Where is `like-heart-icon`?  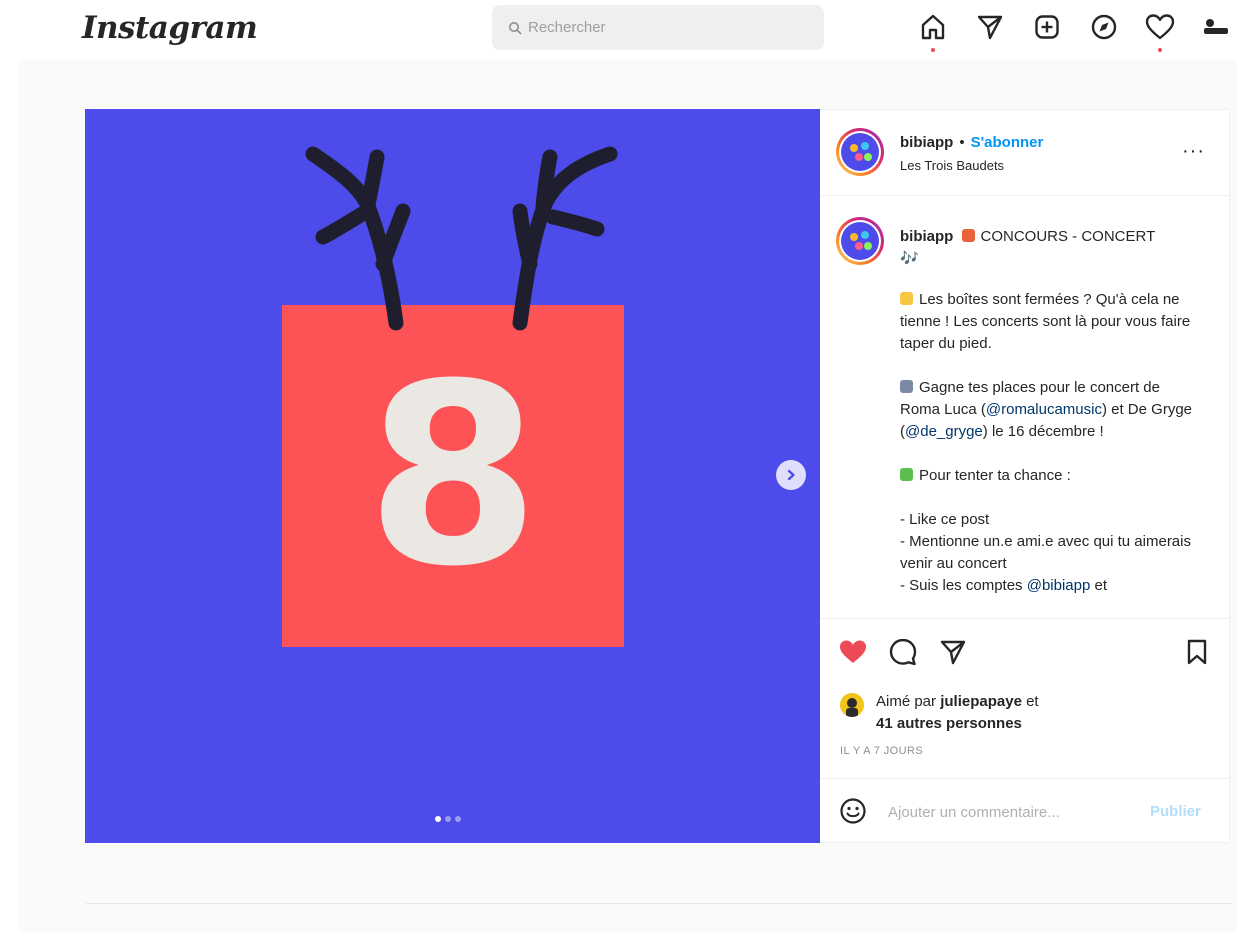 like-heart-icon is located at coordinates (853, 652).